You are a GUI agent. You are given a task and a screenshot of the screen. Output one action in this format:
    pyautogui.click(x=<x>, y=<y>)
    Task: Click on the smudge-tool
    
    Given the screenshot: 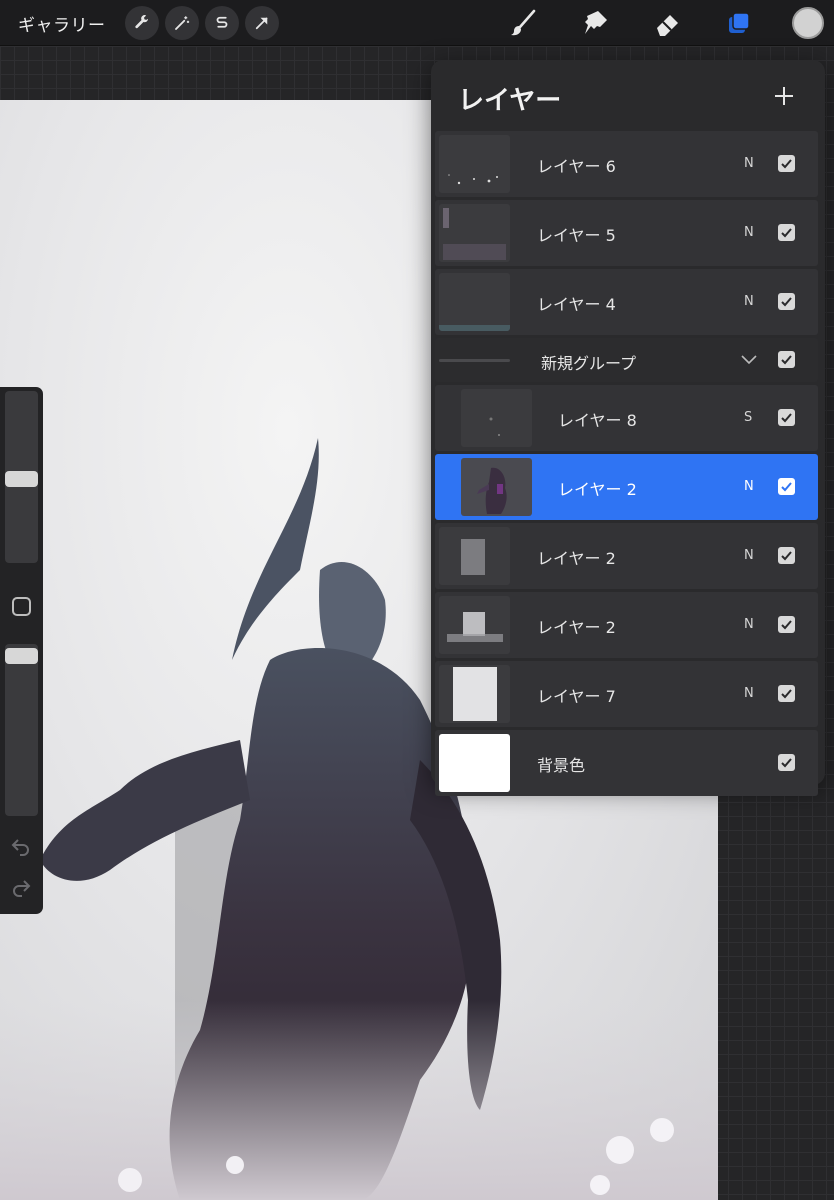 What is the action you would take?
    pyautogui.click(x=596, y=23)
    